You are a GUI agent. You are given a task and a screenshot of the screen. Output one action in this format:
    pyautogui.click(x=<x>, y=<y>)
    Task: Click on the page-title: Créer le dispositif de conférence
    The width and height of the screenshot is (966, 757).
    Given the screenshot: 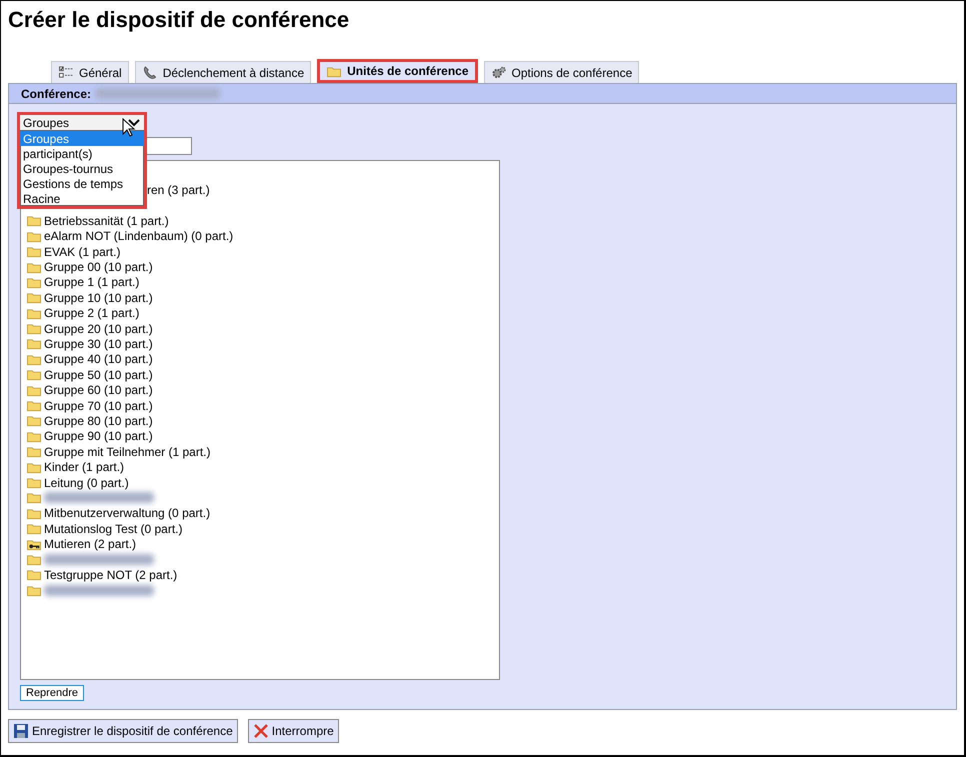 What is the action you would take?
    pyautogui.click(x=179, y=20)
    